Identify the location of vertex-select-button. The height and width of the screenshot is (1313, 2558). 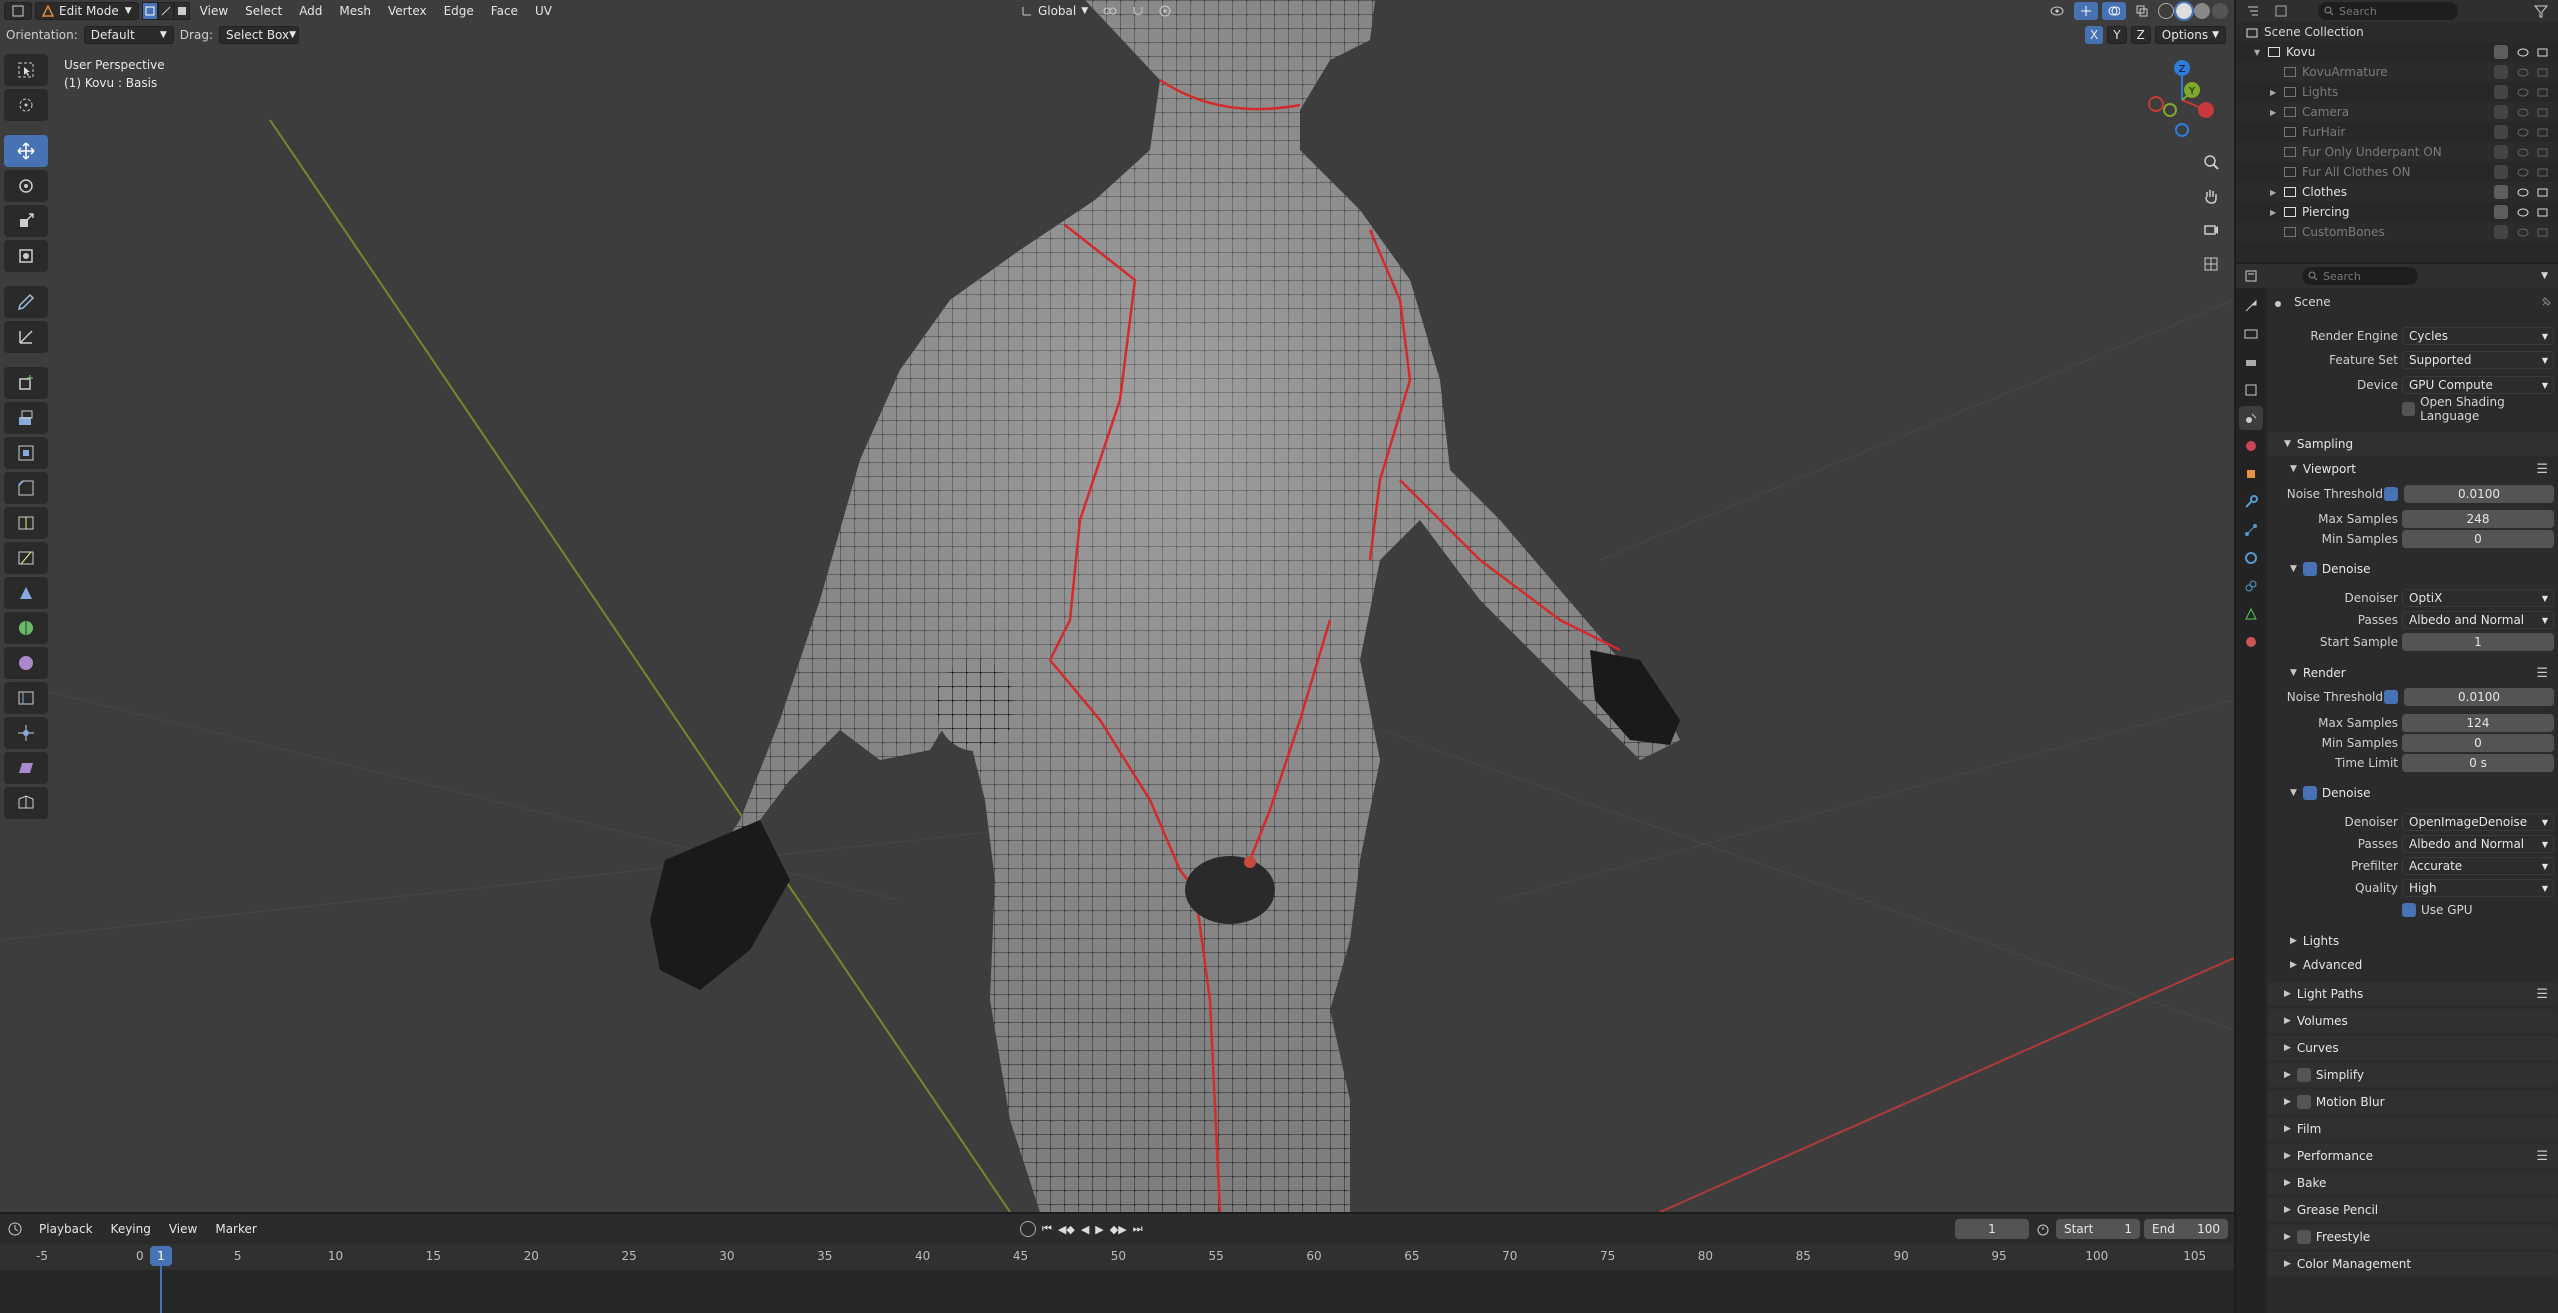
(149, 11).